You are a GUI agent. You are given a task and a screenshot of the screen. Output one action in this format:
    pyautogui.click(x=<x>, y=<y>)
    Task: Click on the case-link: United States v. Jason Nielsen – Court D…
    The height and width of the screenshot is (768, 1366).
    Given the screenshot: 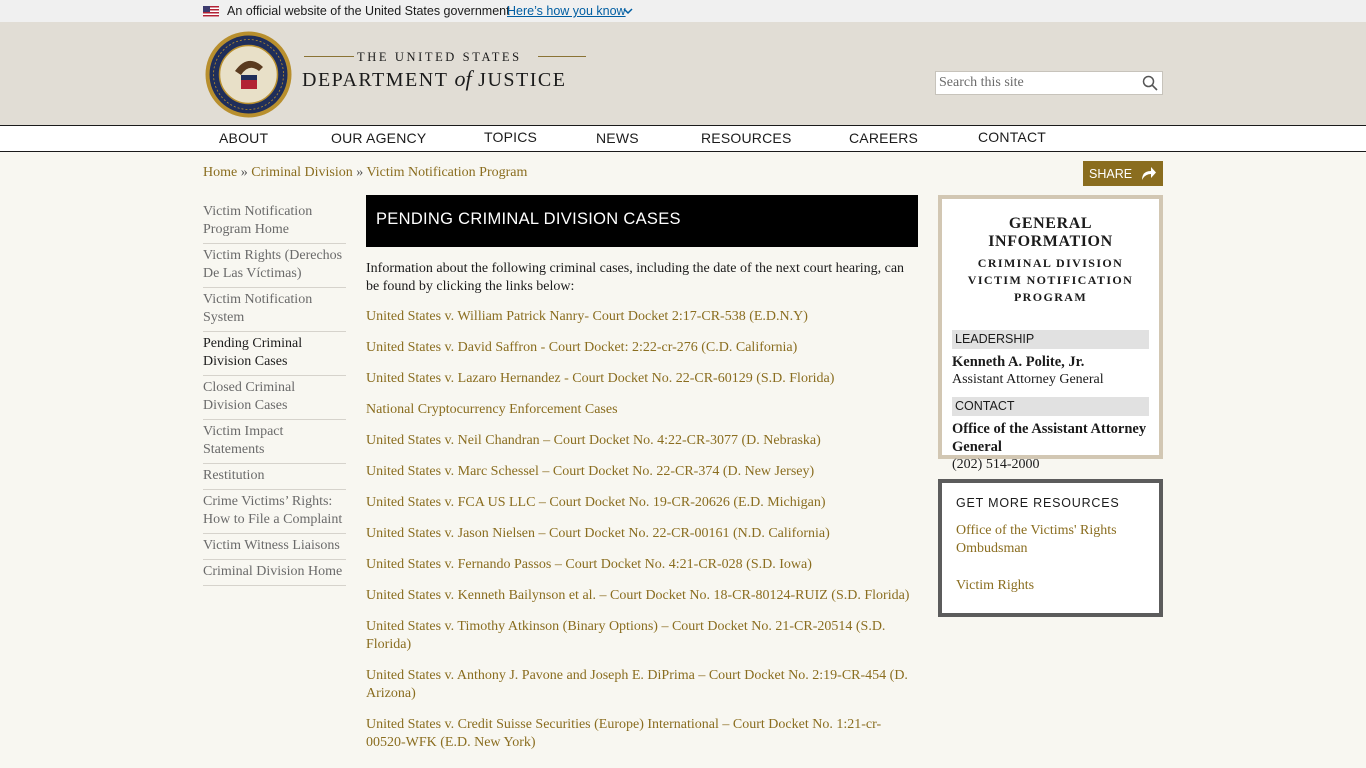 What is the action you would take?
    pyautogui.click(x=642, y=534)
    